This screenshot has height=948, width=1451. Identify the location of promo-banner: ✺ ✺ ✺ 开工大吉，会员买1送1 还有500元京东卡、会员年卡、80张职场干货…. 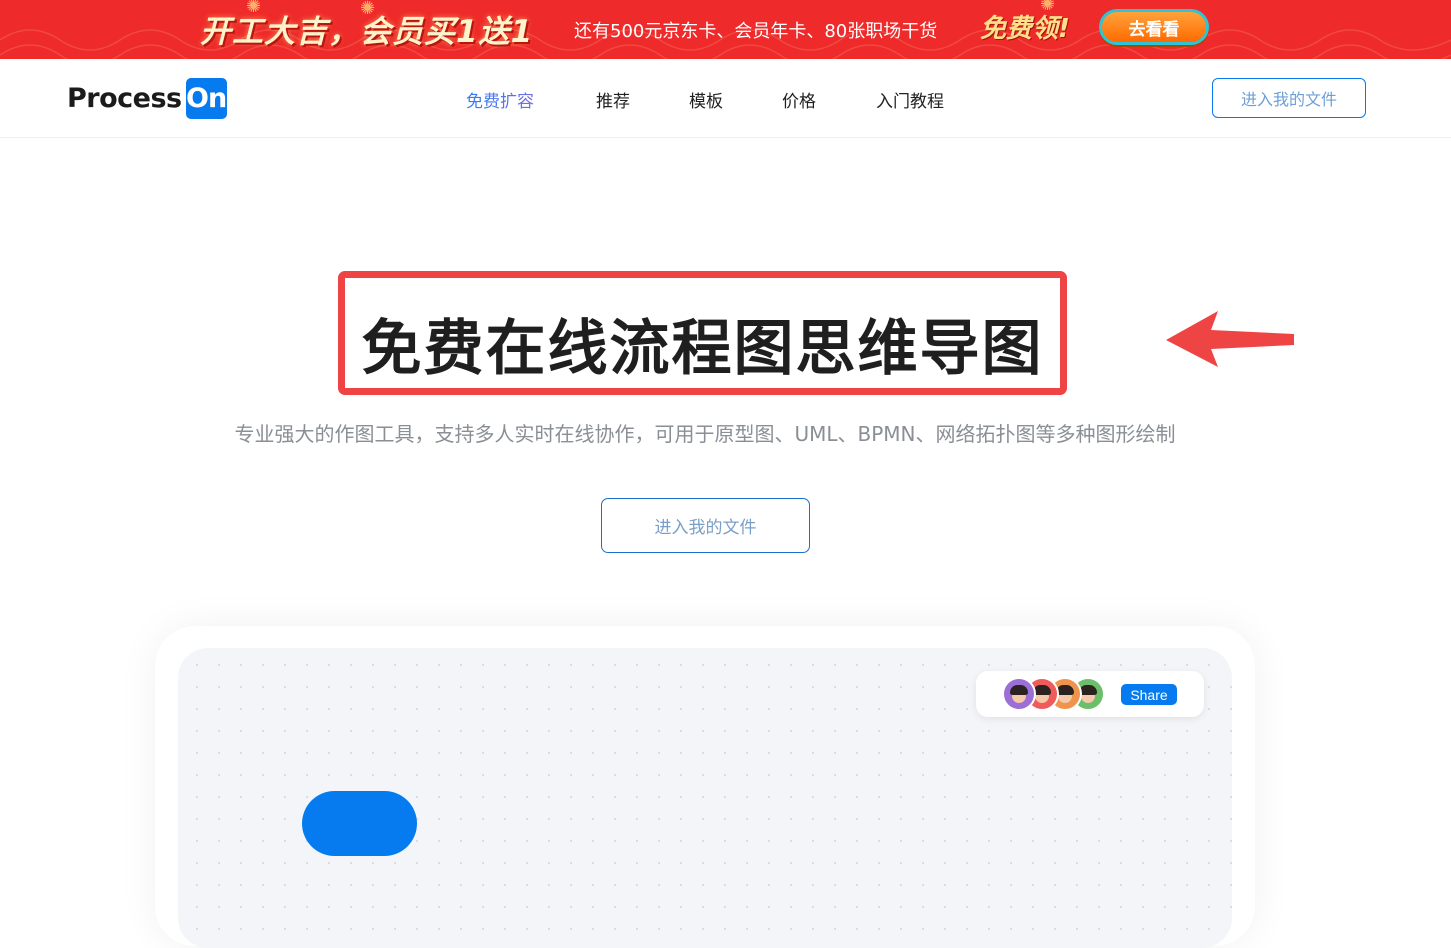
(725, 29).